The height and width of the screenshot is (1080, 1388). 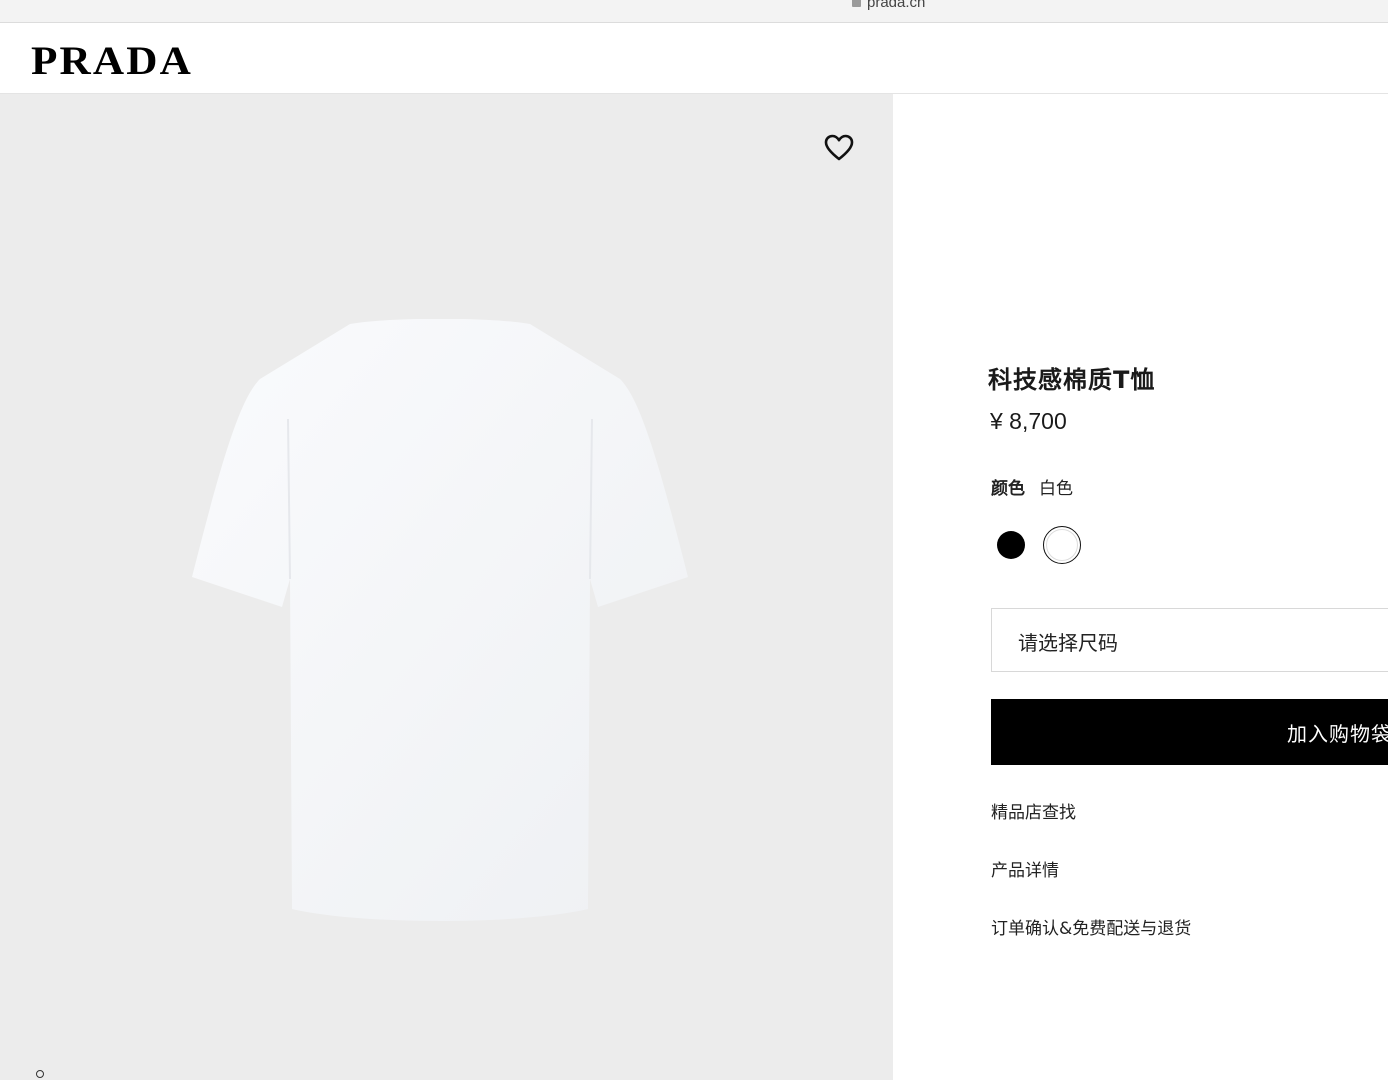 What do you see at coordinates (896, 5) in the screenshot?
I see `url-text: prada.cn` at bounding box center [896, 5].